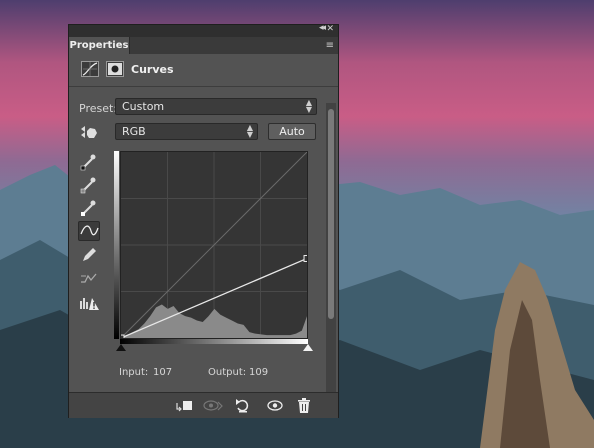  What do you see at coordinates (89, 208) in the screenshot?
I see `eyedropper-white-icon` at bounding box center [89, 208].